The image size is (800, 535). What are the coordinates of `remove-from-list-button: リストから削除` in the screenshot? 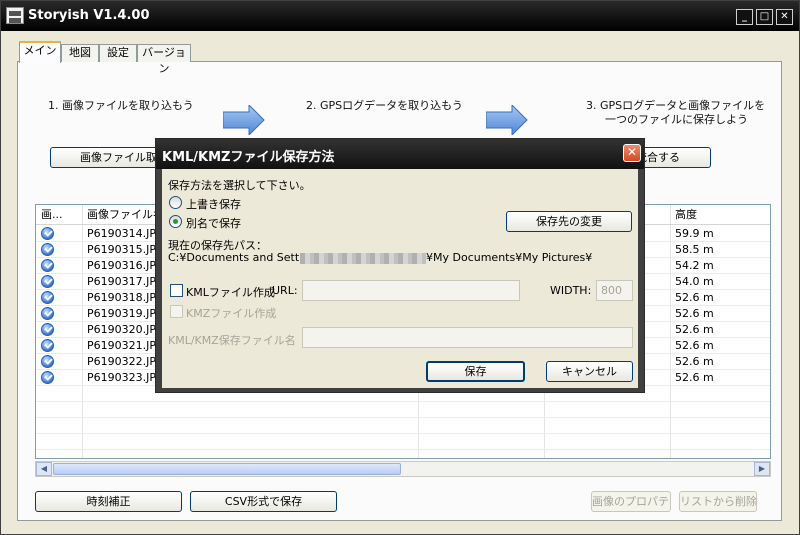 It's located at (718, 501).